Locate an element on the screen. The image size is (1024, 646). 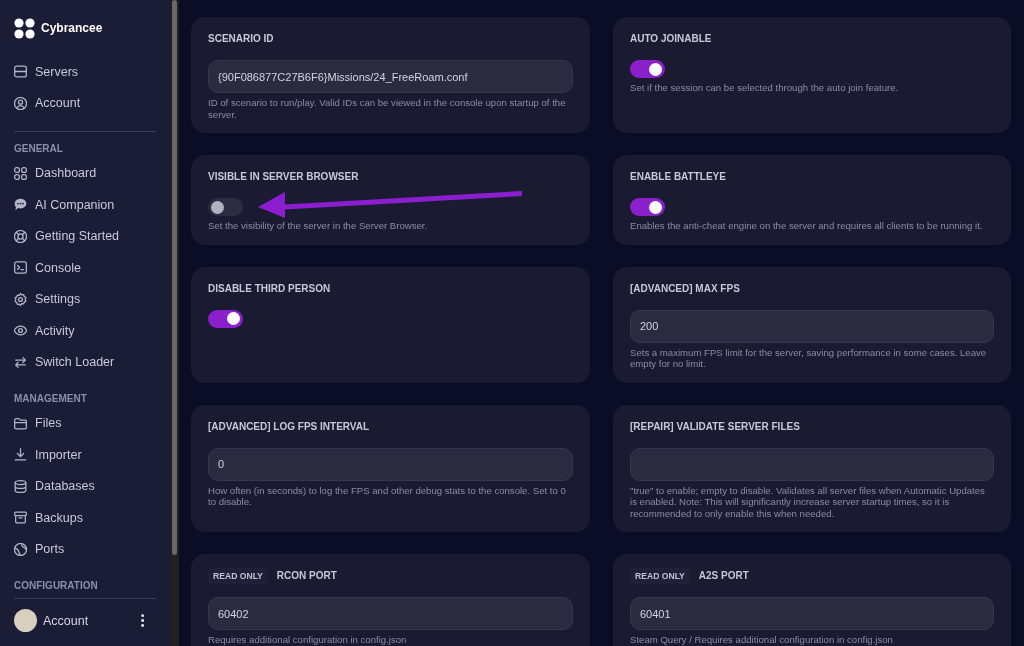
setting-description: Sets a maximum FPS limit for the server, saving performance in some cases. Leave empty for no limit. is located at coordinates (809, 358).